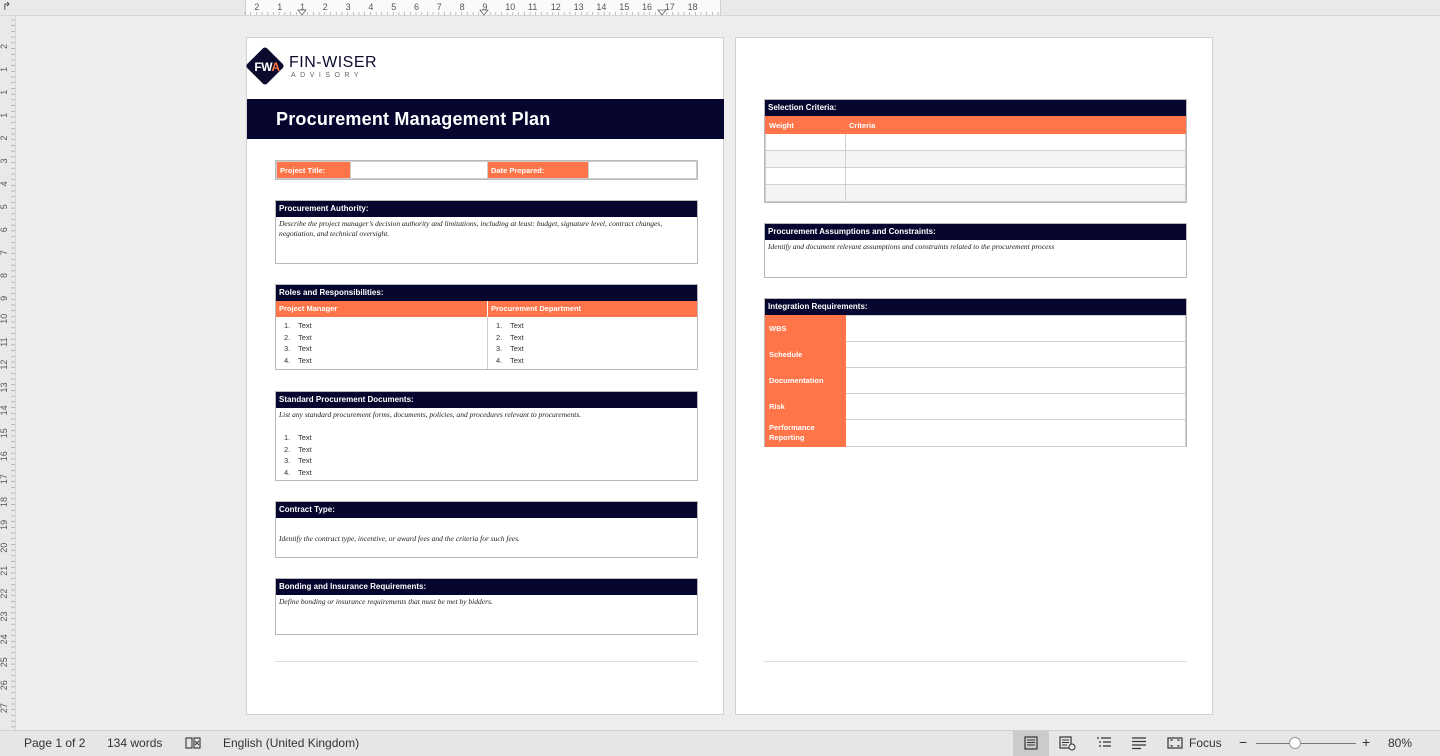 This screenshot has height=756, width=1440. Describe the element at coordinates (579, 7) in the screenshot. I see `ruler-number: 13` at that location.